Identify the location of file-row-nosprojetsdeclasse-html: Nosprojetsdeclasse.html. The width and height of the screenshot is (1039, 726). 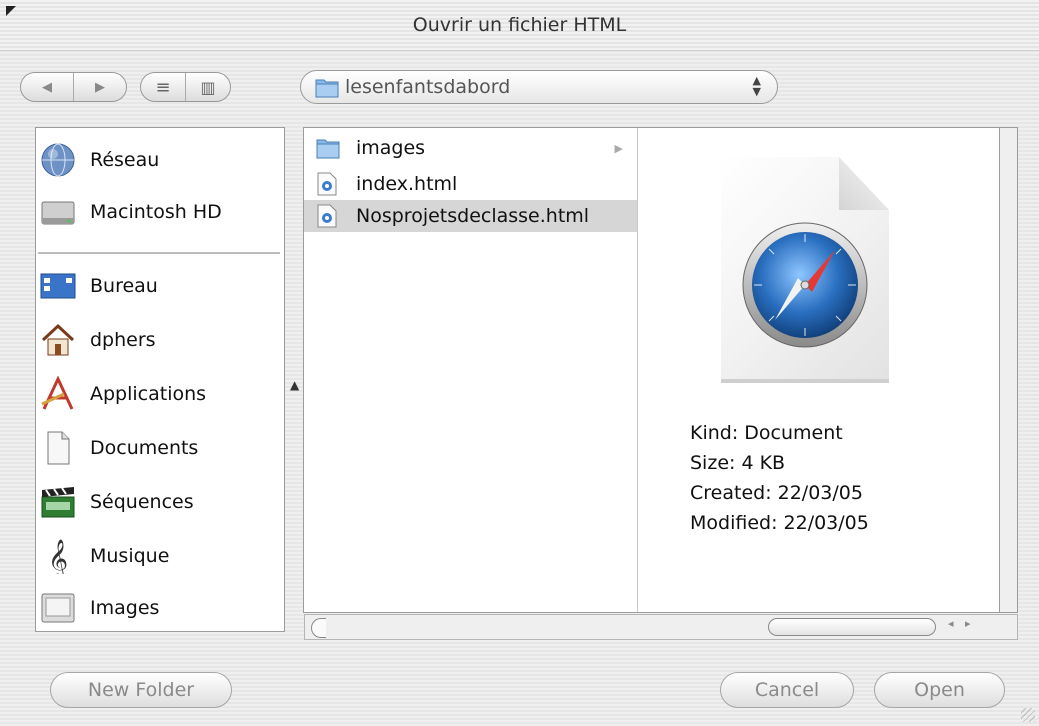
(470, 216).